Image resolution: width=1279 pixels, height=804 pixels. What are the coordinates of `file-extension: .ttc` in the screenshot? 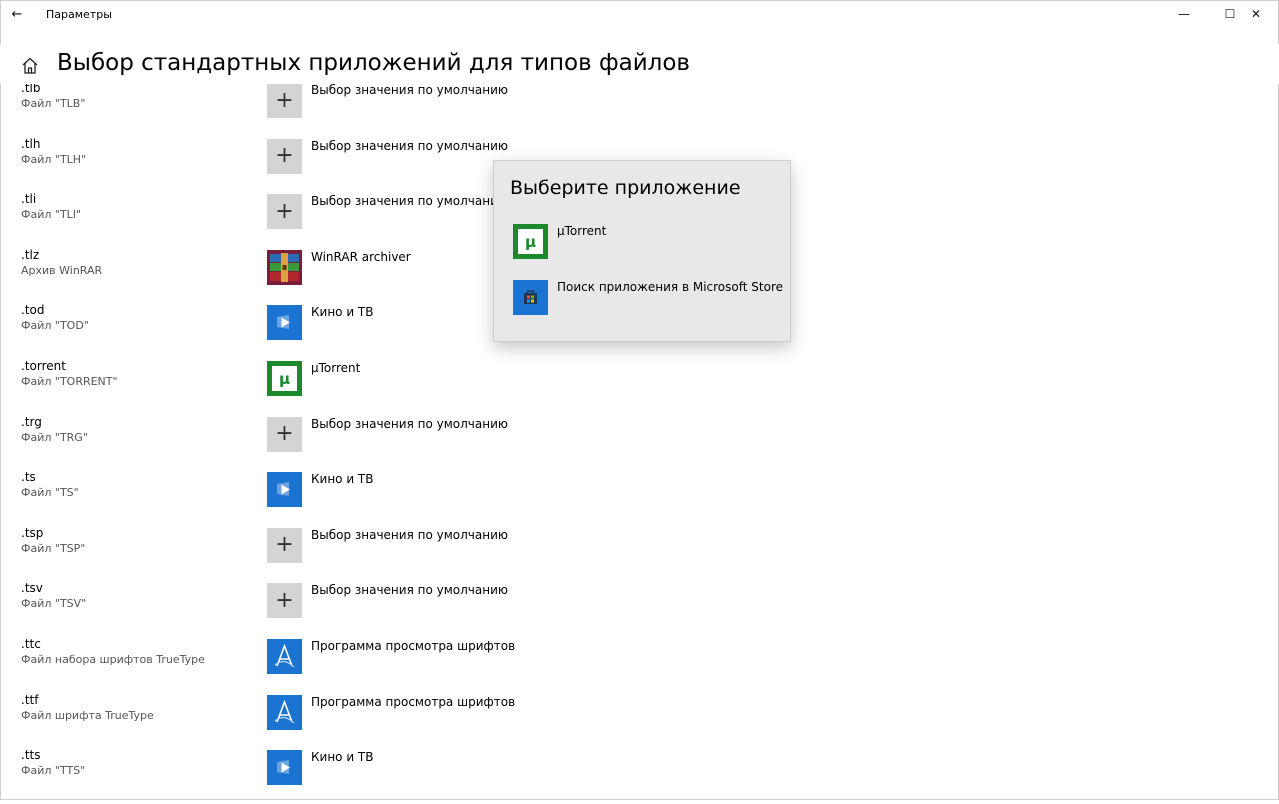 It's located at (31, 644).